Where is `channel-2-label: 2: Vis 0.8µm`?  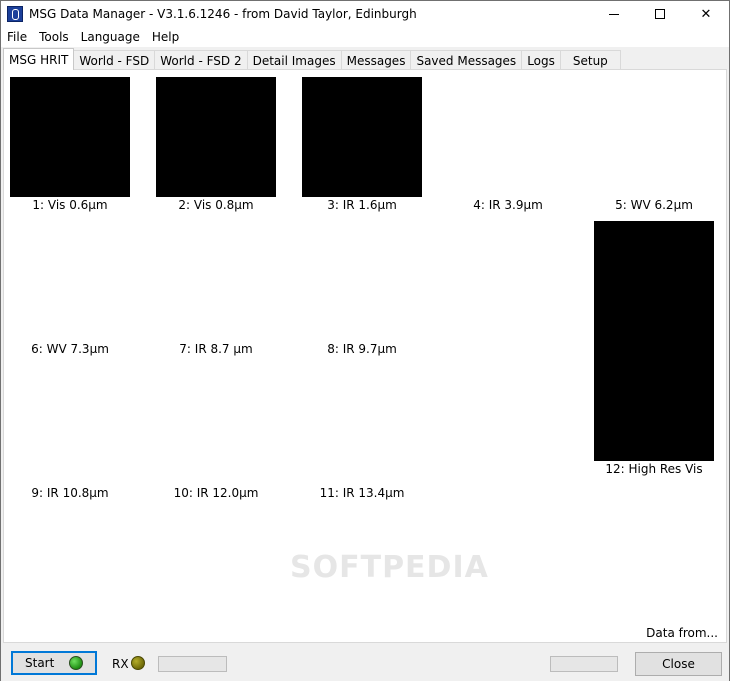 channel-2-label: 2: Vis 0.8µm is located at coordinates (216, 205).